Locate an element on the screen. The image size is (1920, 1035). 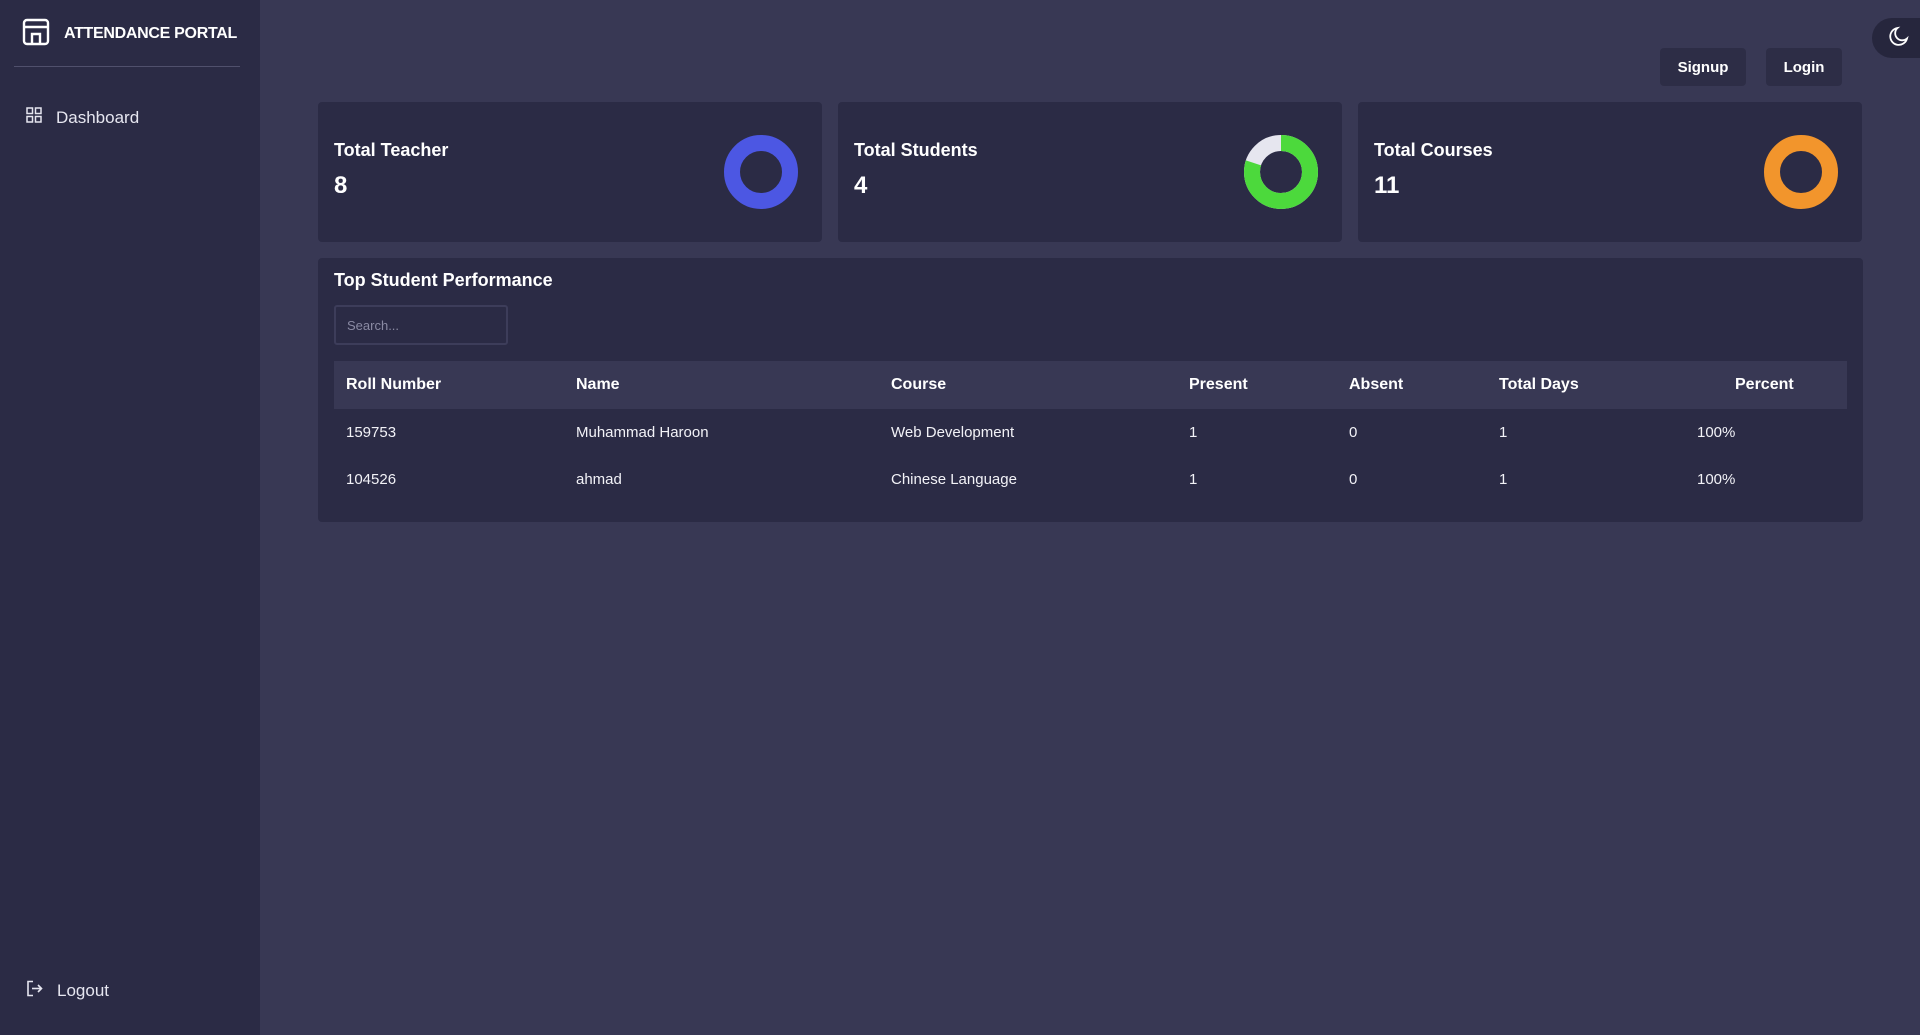
students-donut-chart is located at coordinates (1281, 172).